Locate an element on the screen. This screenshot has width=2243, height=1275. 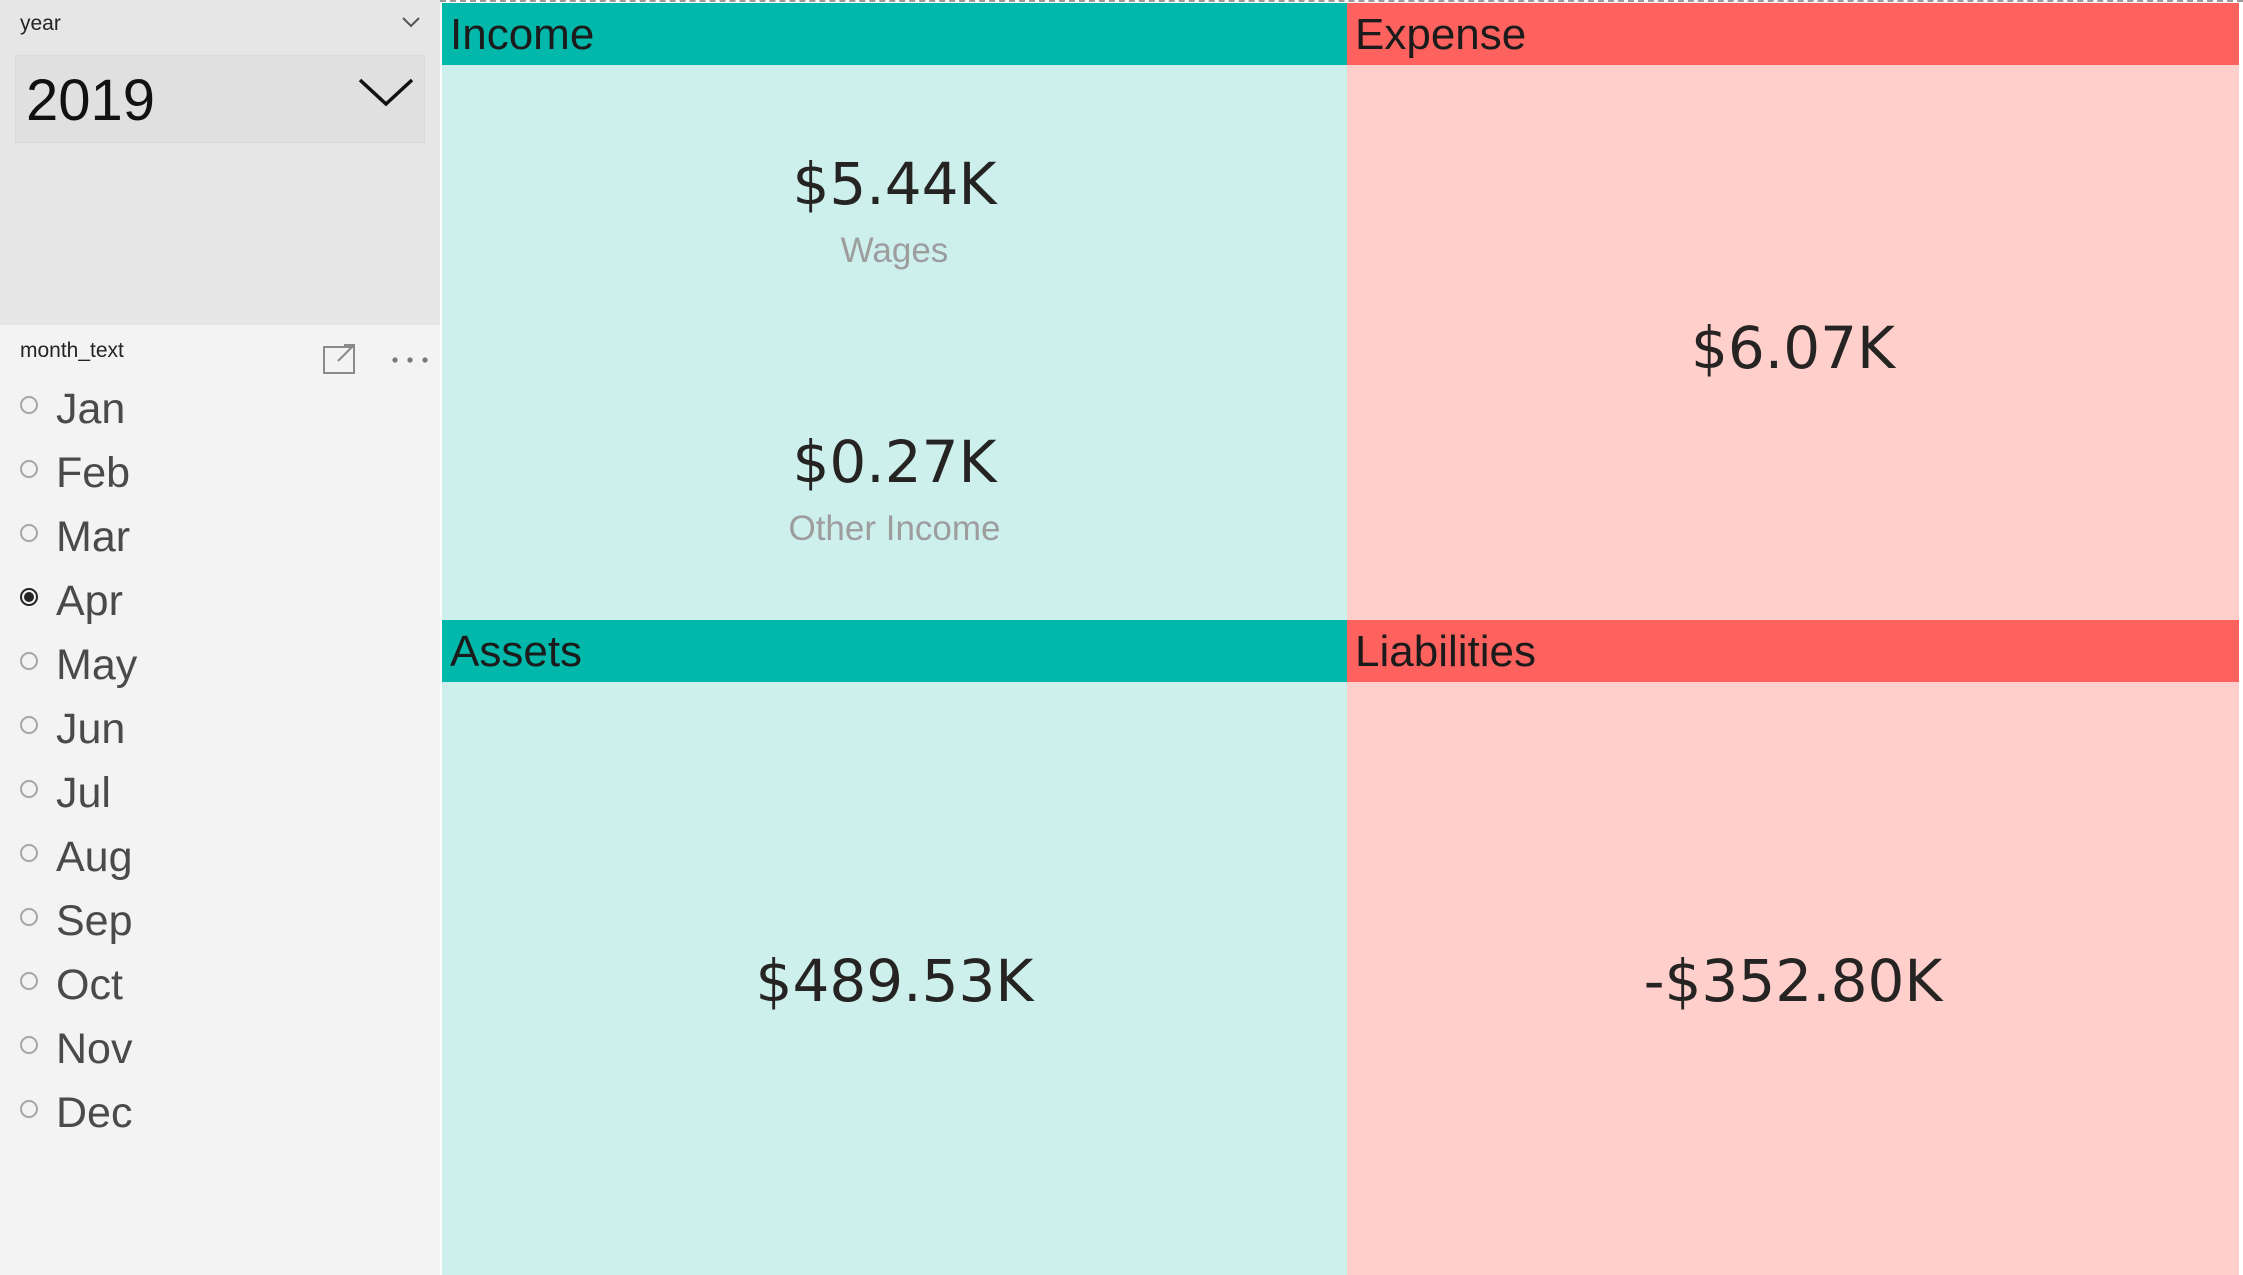
month-option: Mar is located at coordinates (220, 537).